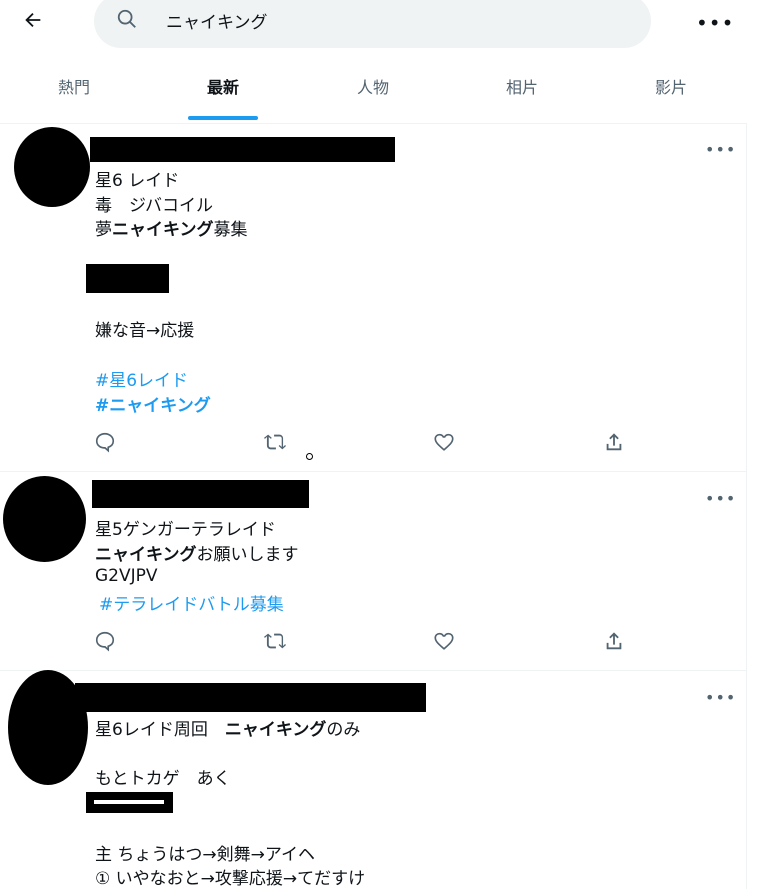  What do you see at coordinates (223, 92) in the screenshot?
I see `tab-latest: 最新` at bounding box center [223, 92].